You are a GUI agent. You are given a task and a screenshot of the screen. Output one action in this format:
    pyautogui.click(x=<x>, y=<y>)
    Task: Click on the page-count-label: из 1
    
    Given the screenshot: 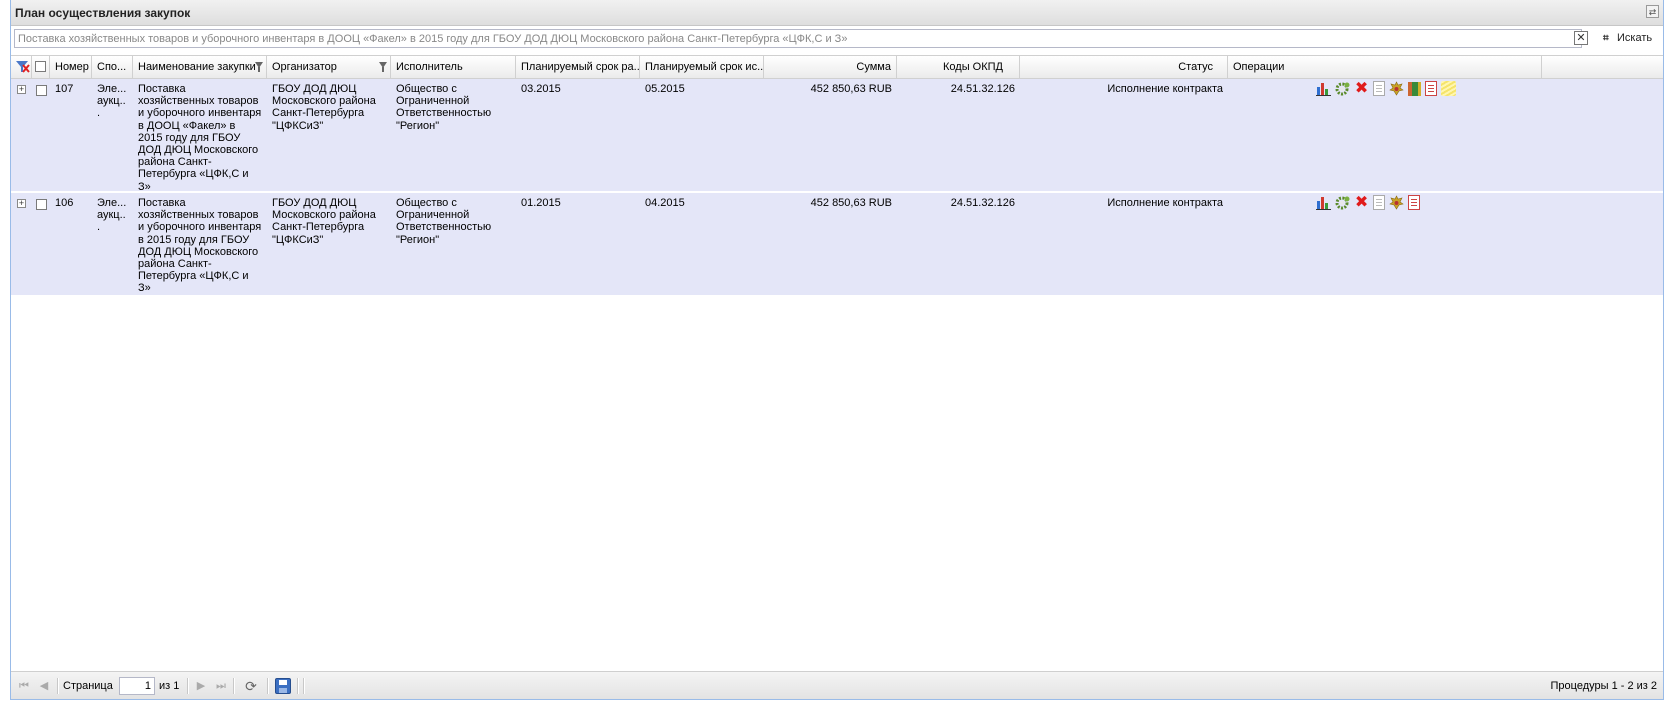 What is the action you would take?
    pyautogui.click(x=169, y=686)
    